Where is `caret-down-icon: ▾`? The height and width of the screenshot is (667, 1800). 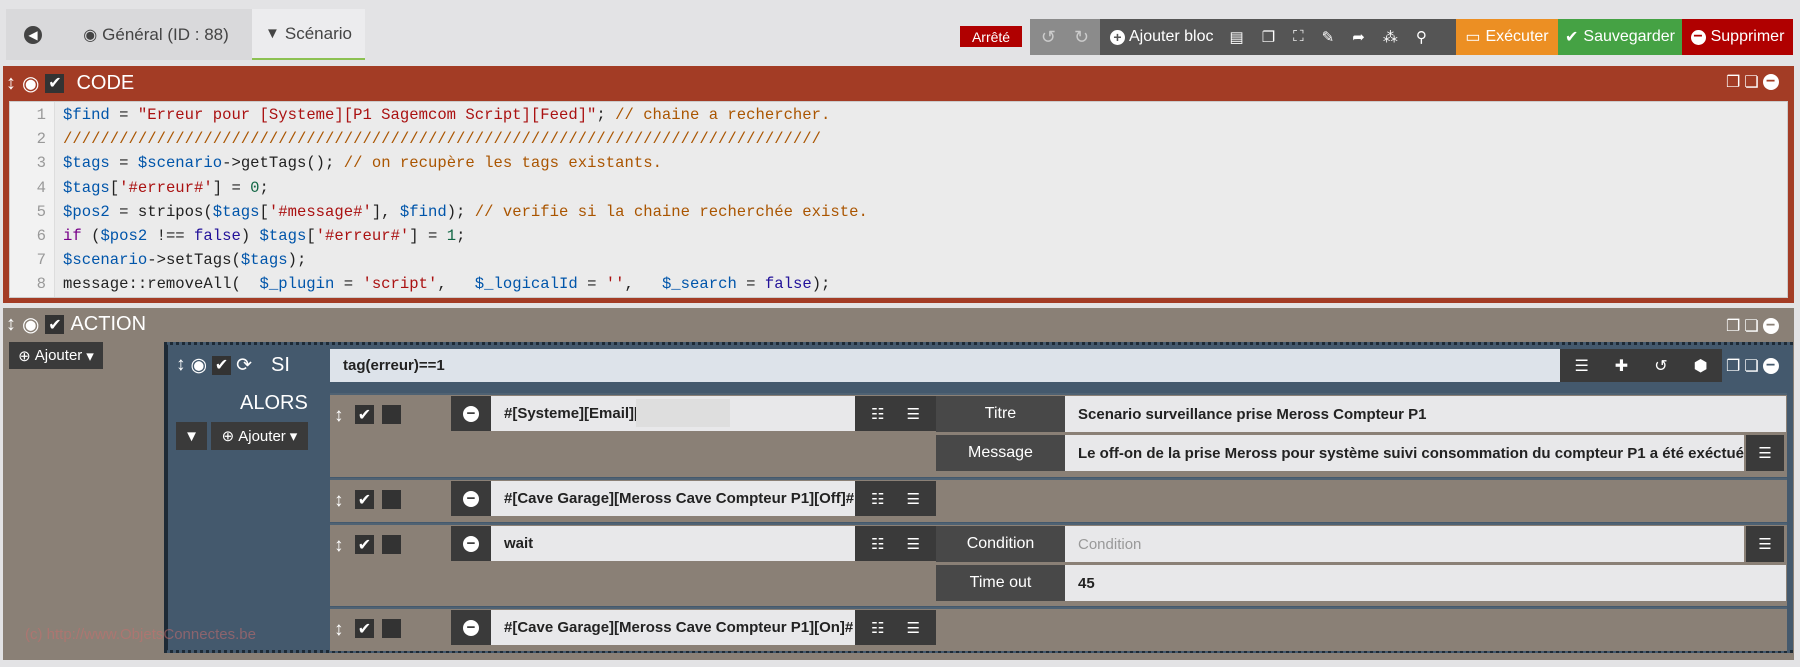
caret-down-icon: ▾ is located at coordinates (90, 356).